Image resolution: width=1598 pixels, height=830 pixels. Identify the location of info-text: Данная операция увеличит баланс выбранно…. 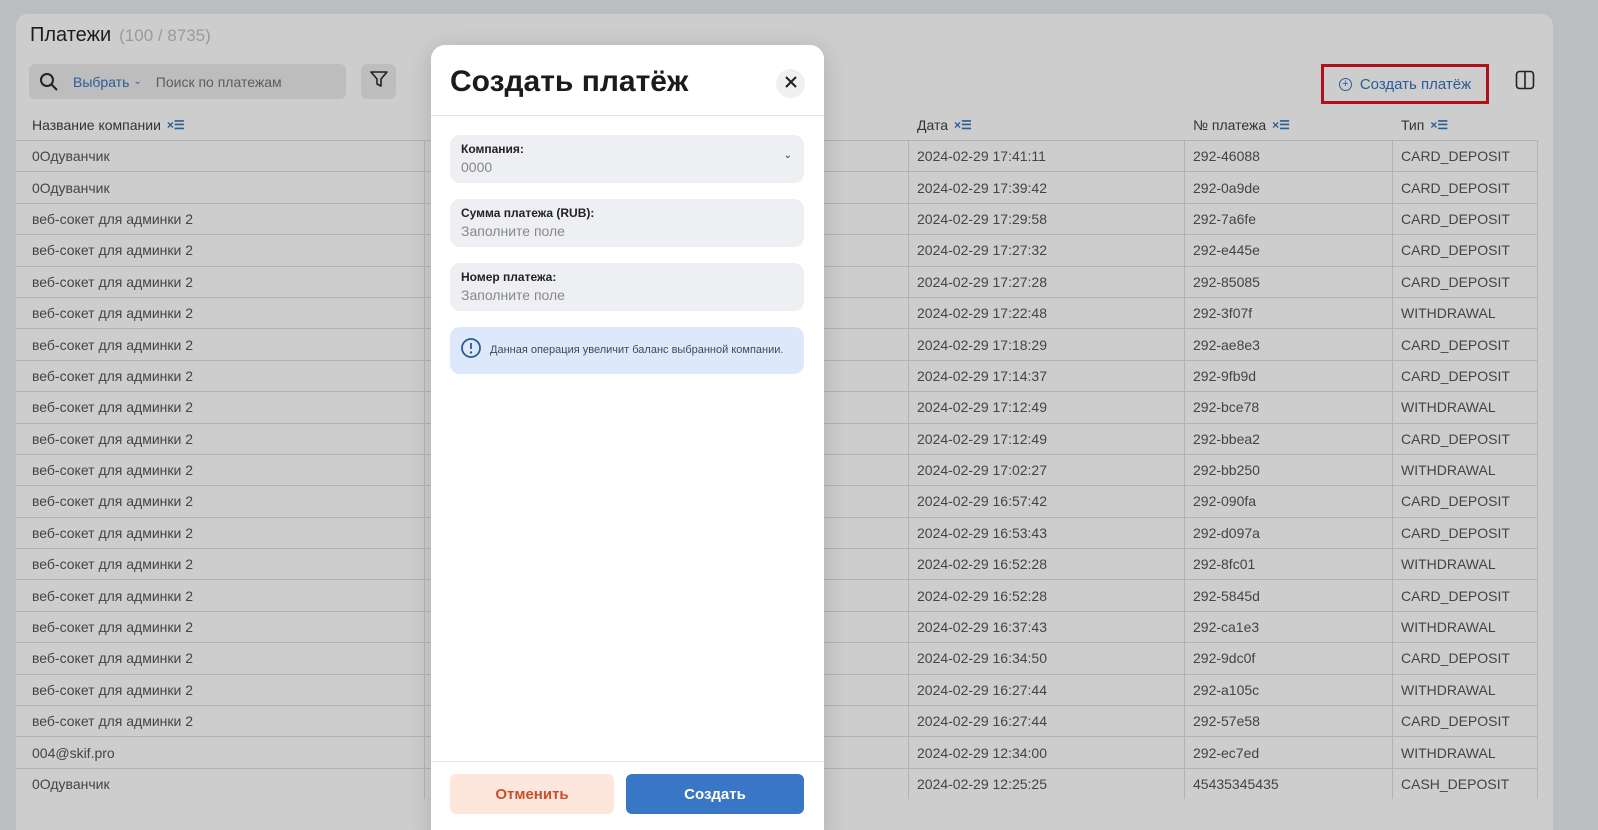
(637, 349).